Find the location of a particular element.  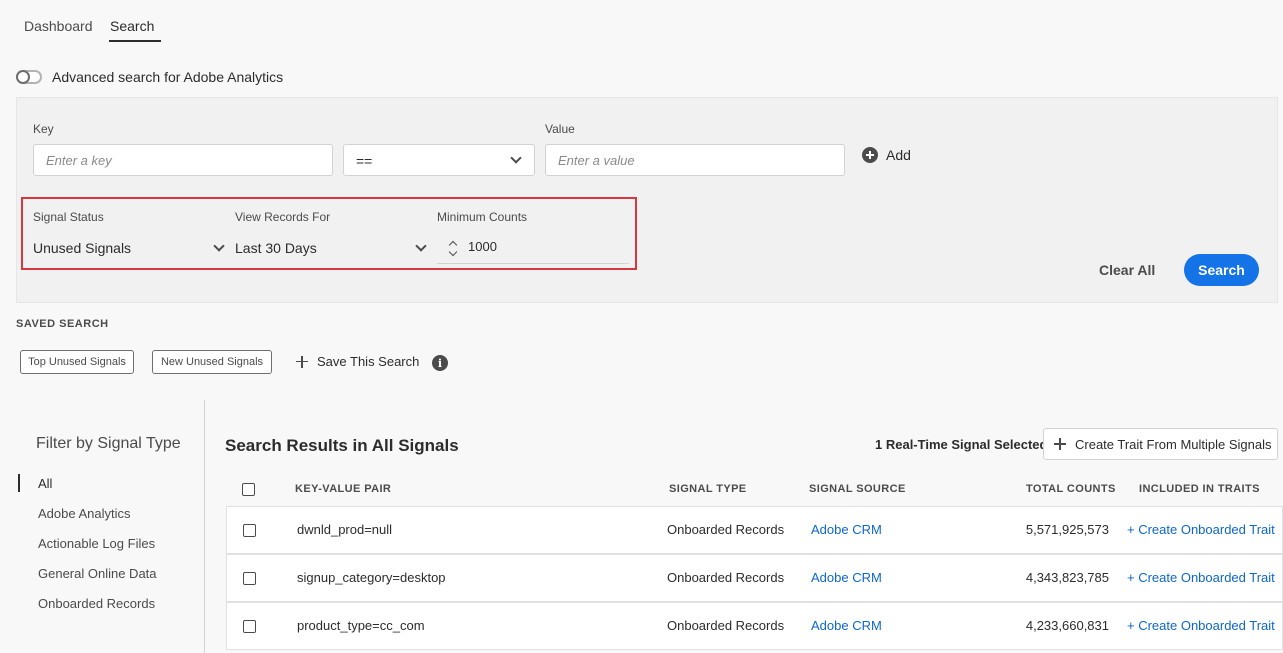

sidebar-divider is located at coordinates (204, 526).